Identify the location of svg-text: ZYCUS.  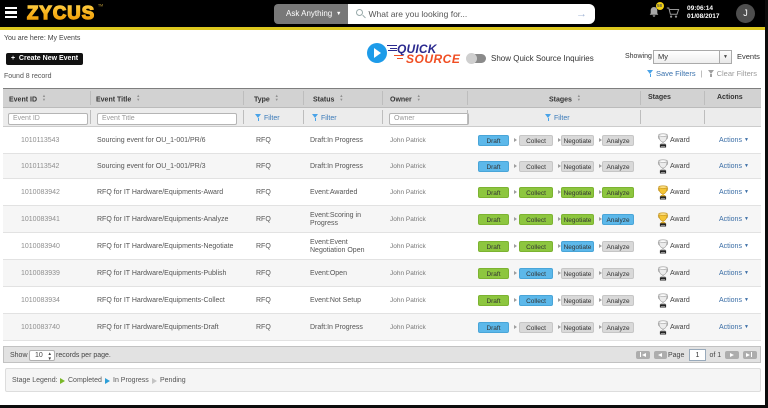
(61, 12).